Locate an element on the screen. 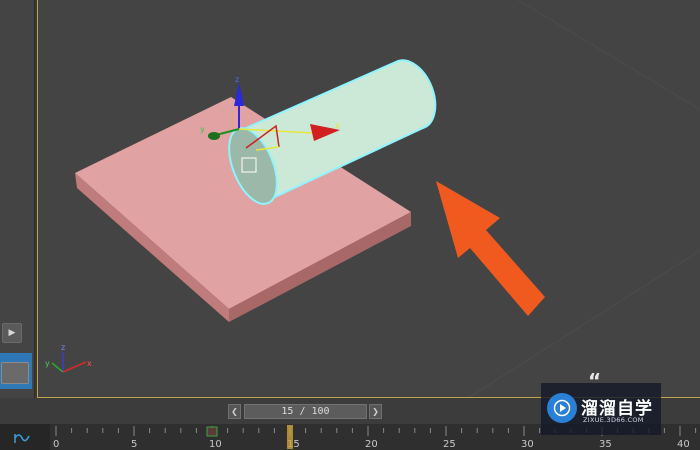  tripod-axis-x is located at coordinates (74, 367).